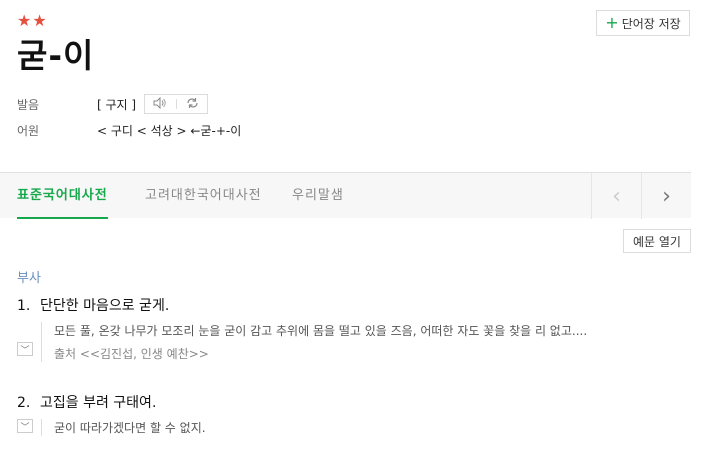 This screenshot has height=459, width=703. Describe the element at coordinates (612, 22) in the screenshot. I see `plus-icon: +` at that location.